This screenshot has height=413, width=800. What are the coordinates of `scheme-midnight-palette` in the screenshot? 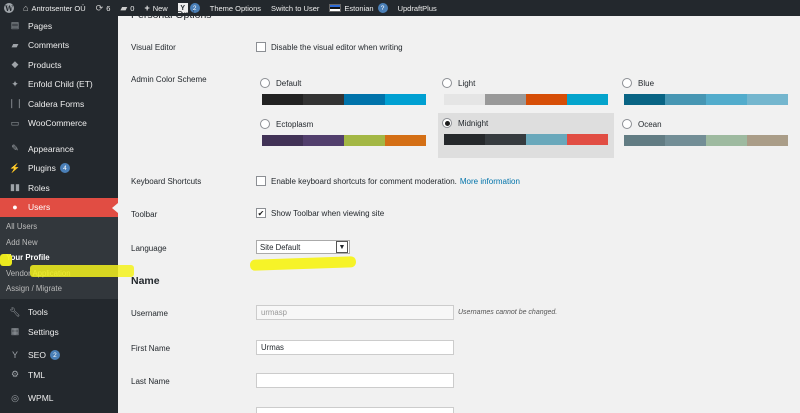 It's located at (526, 139).